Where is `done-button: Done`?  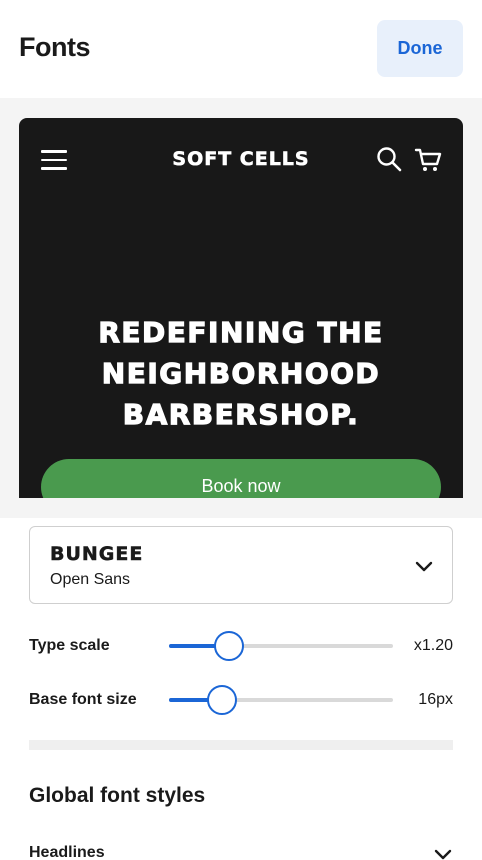
done-button: Done is located at coordinates (420, 48).